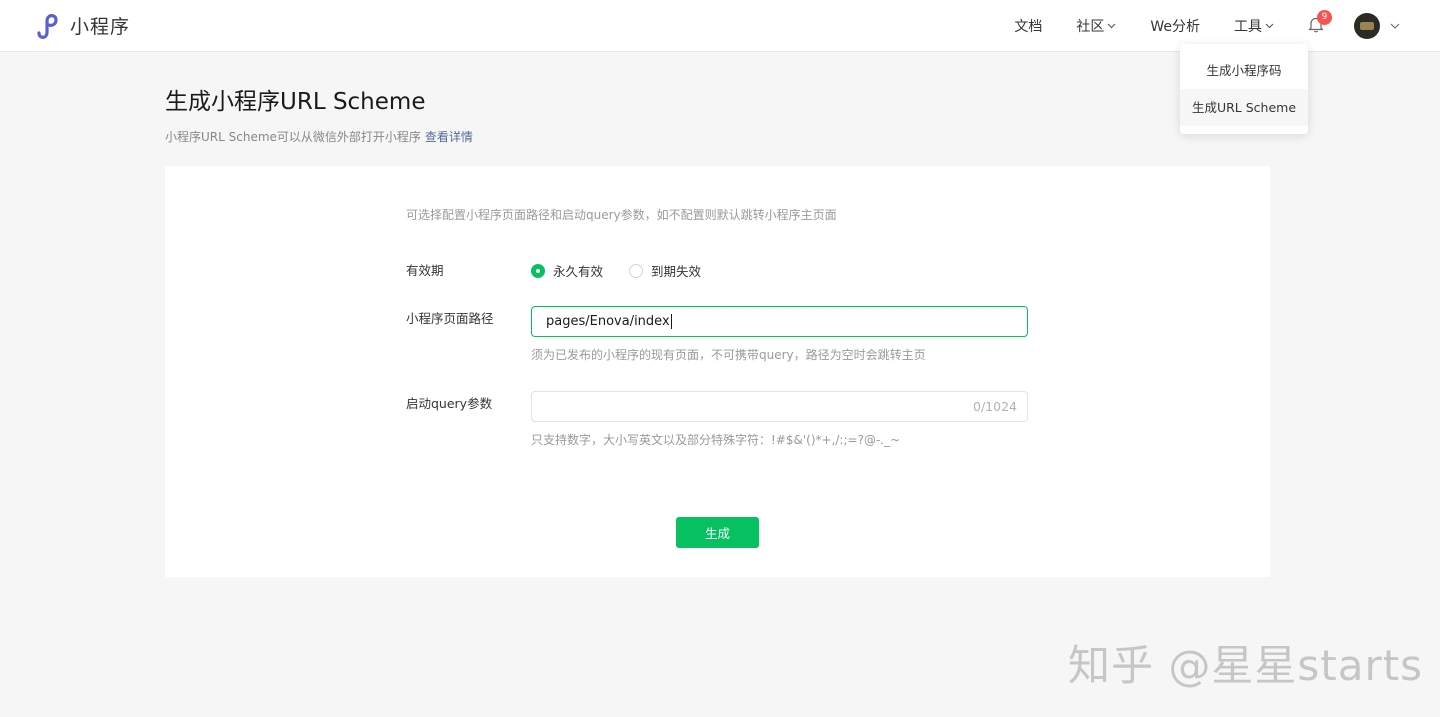 The width and height of the screenshot is (1440, 717). What do you see at coordinates (450, 318) in the screenshot?
I see `page-path-label: 小程序页面路径` at bounding box center [450, 318].